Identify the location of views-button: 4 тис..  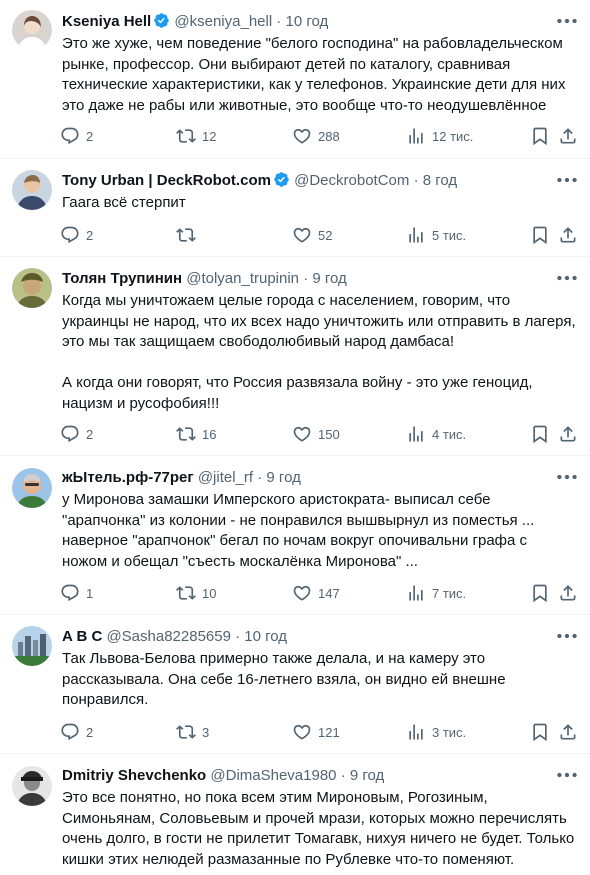
(436, 434).